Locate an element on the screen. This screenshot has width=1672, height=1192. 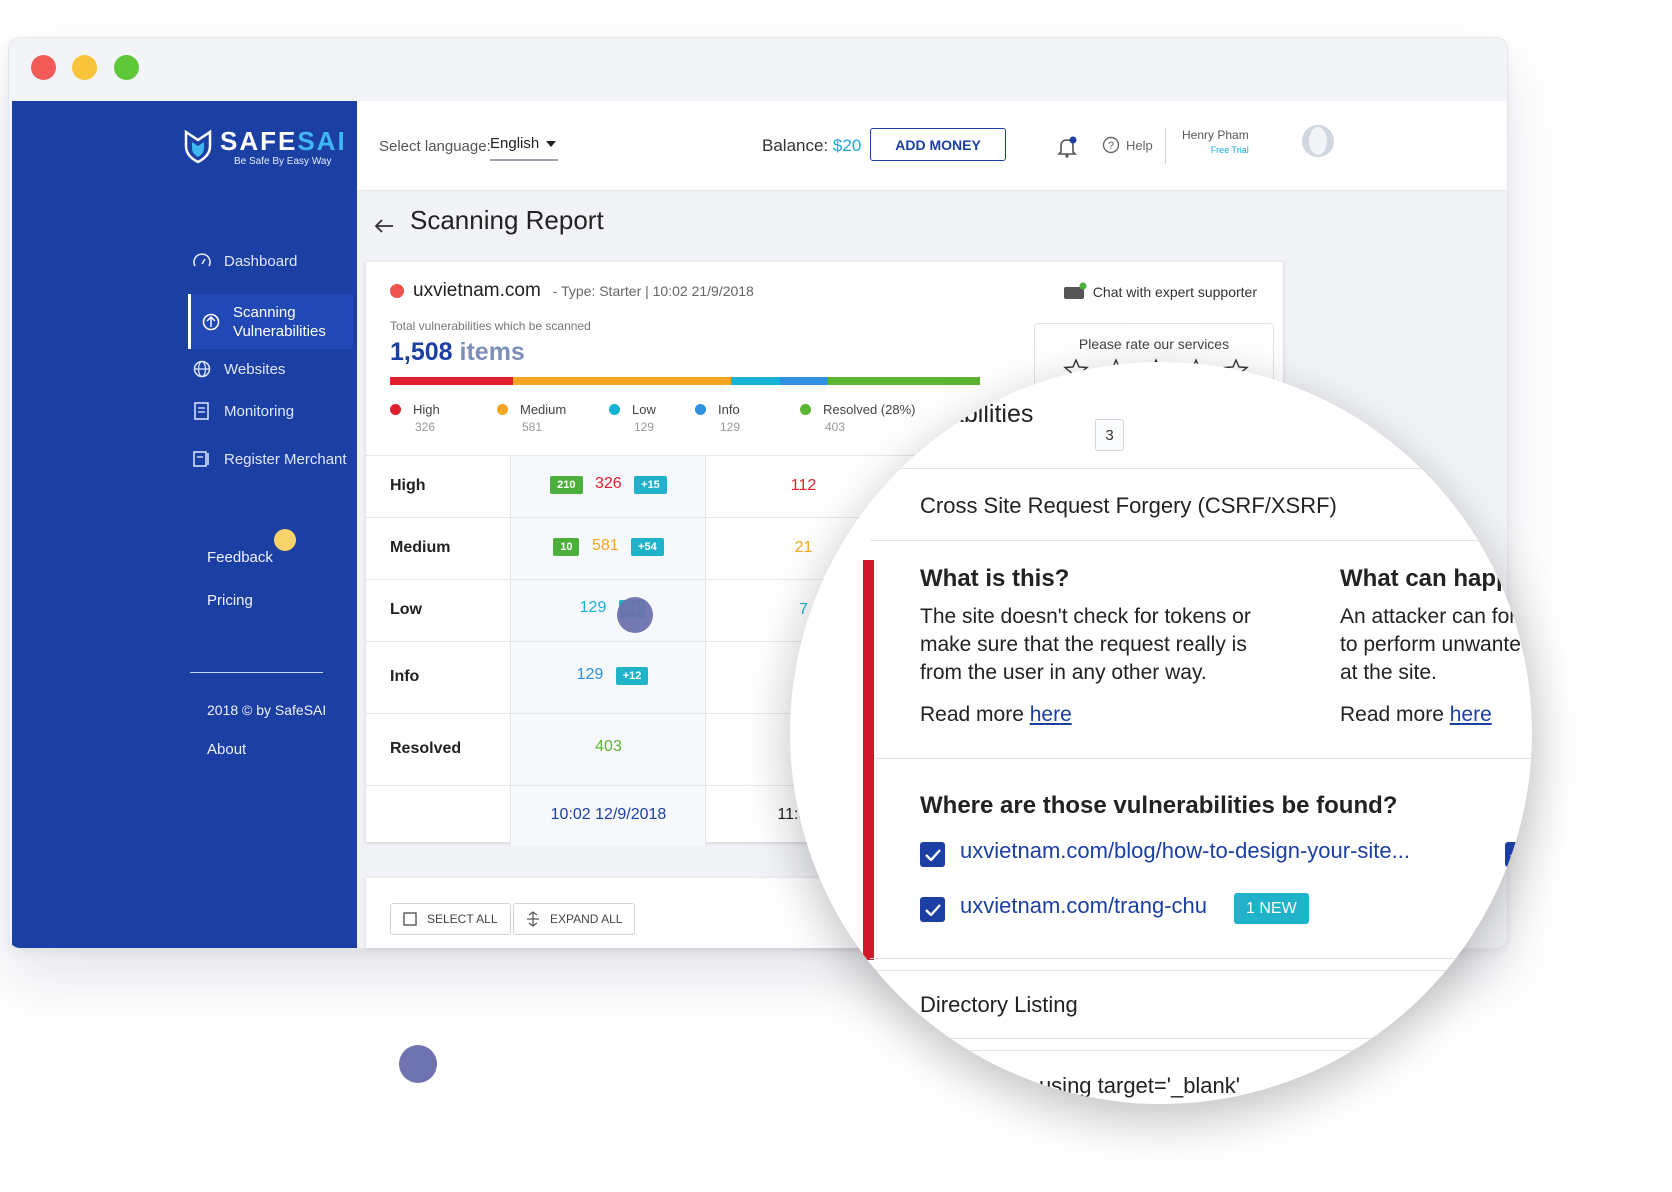
sidebar-link-about: About is located at coordinates (226, 749).